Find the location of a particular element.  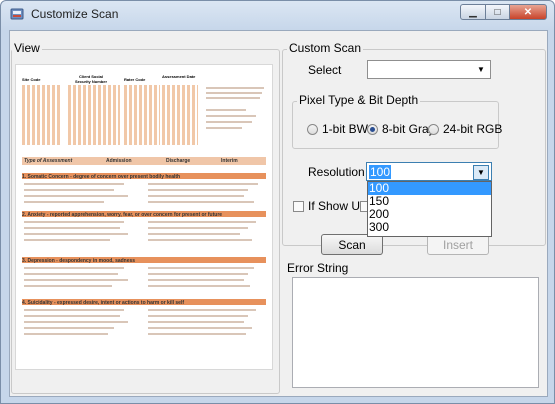

preview-header-cell-ssn: Client Social Security Number is located at coordinates (90, 79).